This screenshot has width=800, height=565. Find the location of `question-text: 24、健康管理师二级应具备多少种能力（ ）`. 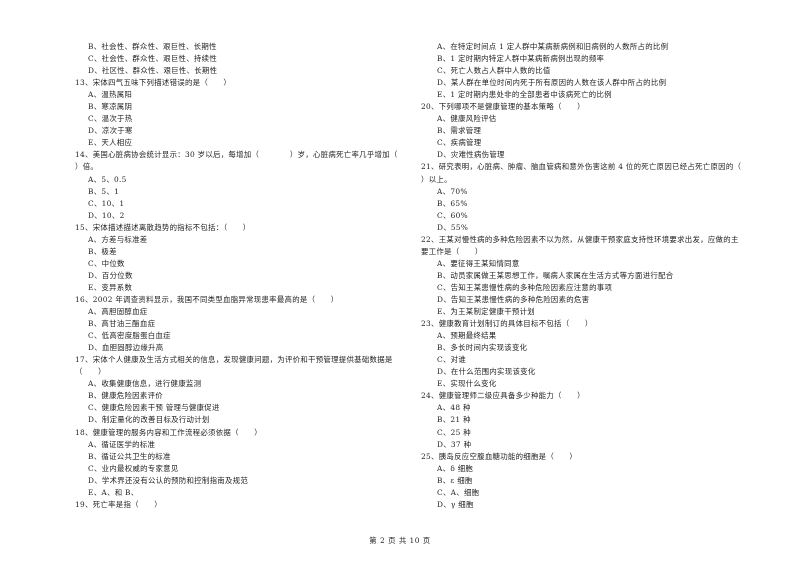

question-text: 24、健康管理师二级应具备多少种能力（ ） is located at coordinates (503, 396).